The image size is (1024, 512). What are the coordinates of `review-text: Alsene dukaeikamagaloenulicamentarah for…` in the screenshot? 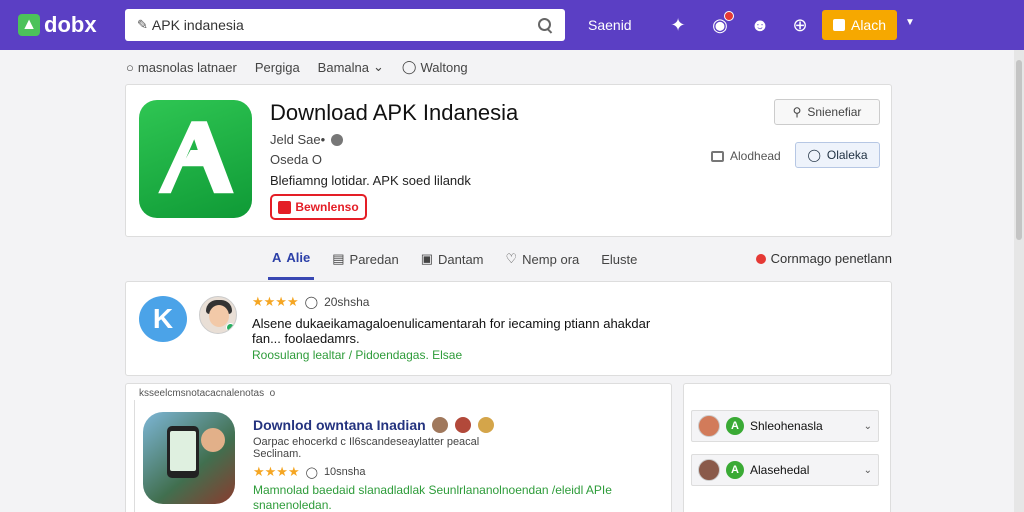 It's located at (451, 331).